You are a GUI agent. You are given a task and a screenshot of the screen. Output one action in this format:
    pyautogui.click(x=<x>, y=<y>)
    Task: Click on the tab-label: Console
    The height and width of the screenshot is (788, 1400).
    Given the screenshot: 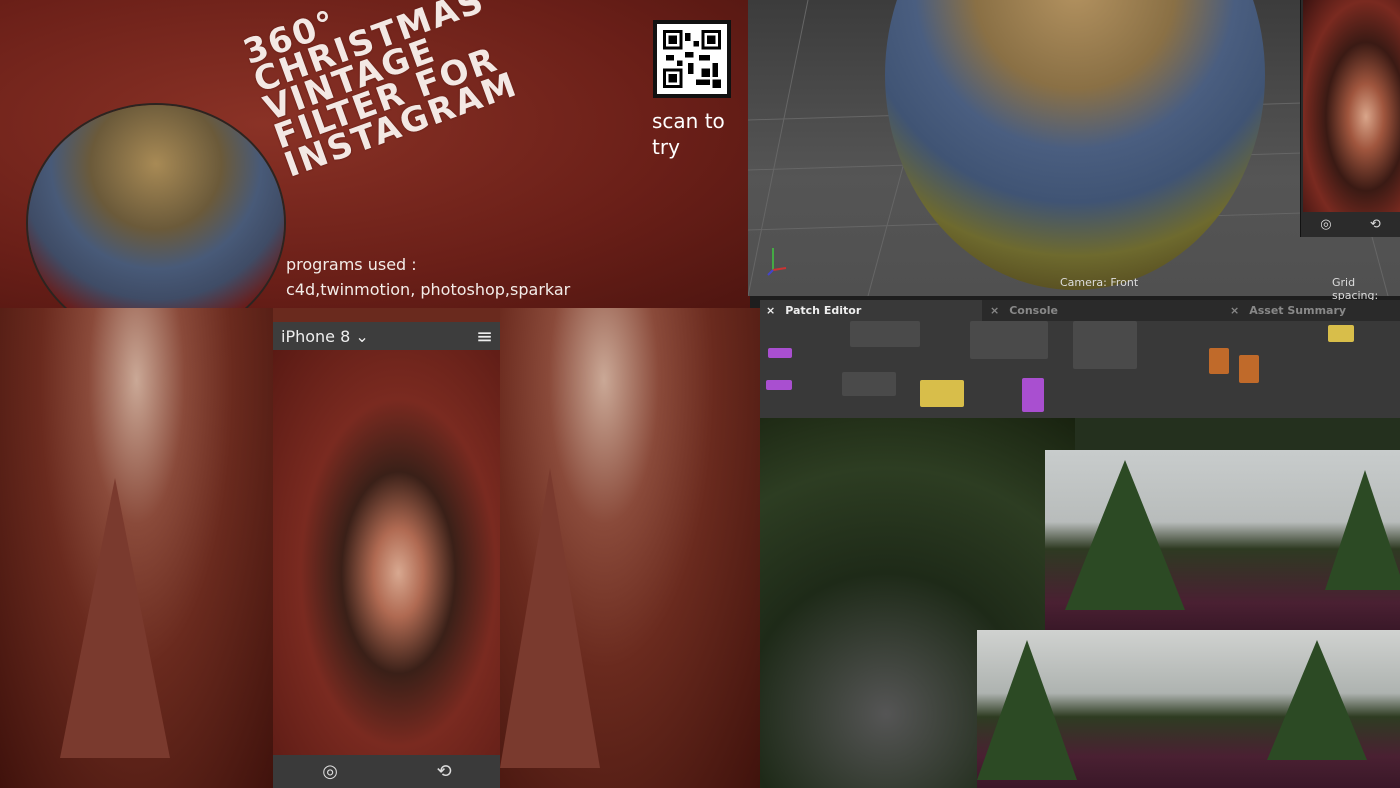 What is the action you would take?
    pyautogui.click(x=1034, y=310)
    